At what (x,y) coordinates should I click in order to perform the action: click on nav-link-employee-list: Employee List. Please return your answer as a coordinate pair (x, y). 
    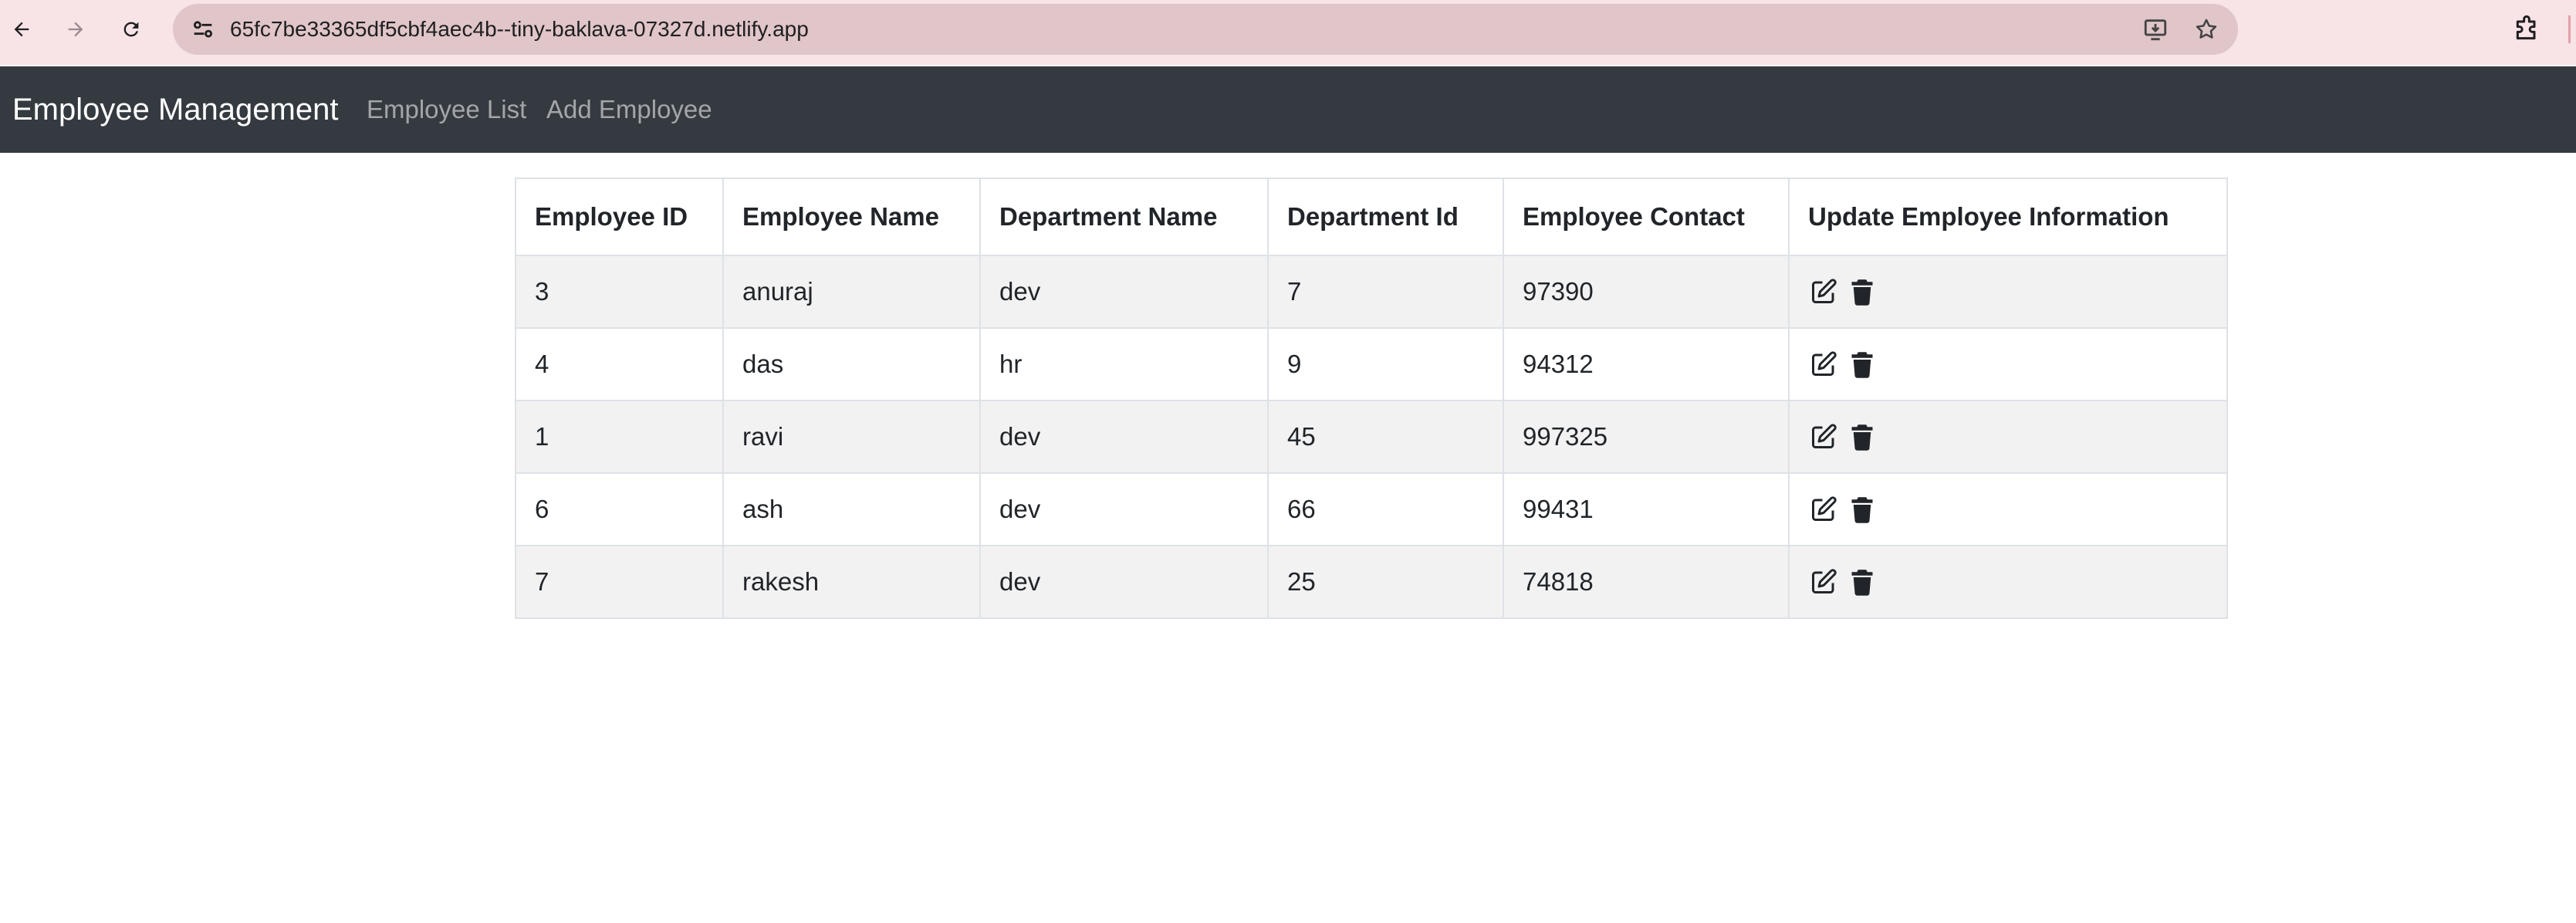
    Looking at the image, I should click on (446, 109).